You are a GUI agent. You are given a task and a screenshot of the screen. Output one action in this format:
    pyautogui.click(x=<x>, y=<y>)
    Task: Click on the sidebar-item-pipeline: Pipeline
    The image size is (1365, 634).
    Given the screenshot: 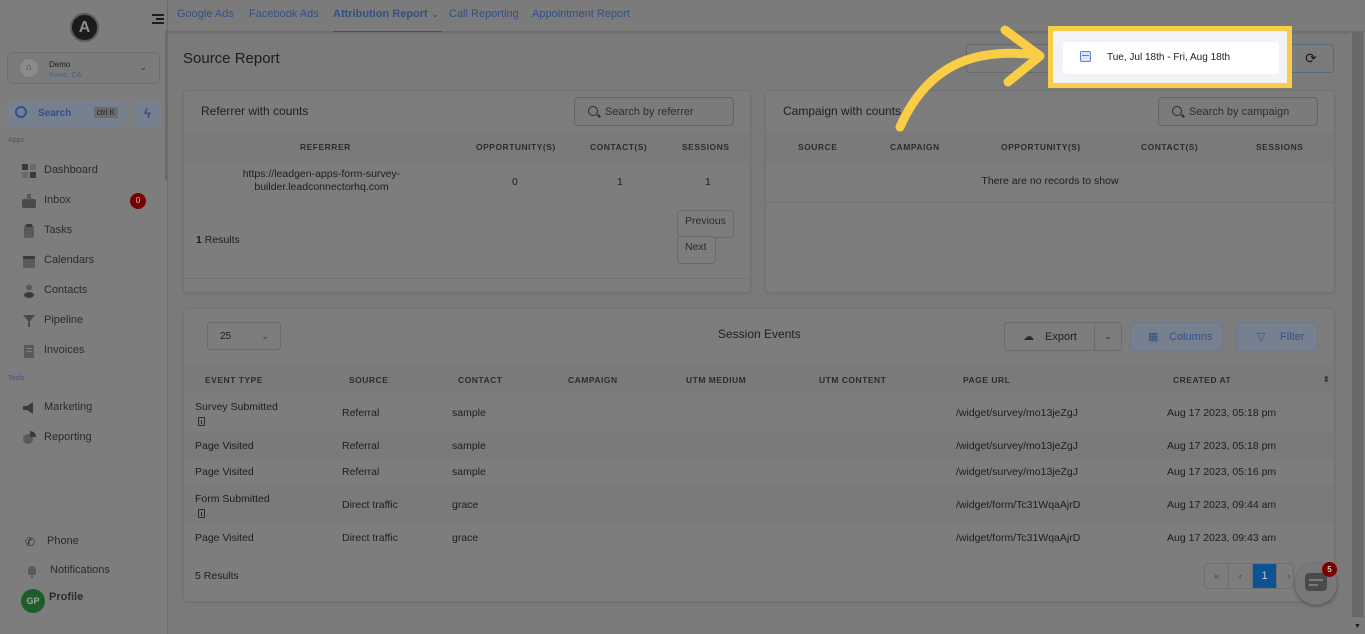 What is the action you would take?
    pyautogui.click(x=90, y=321)
    